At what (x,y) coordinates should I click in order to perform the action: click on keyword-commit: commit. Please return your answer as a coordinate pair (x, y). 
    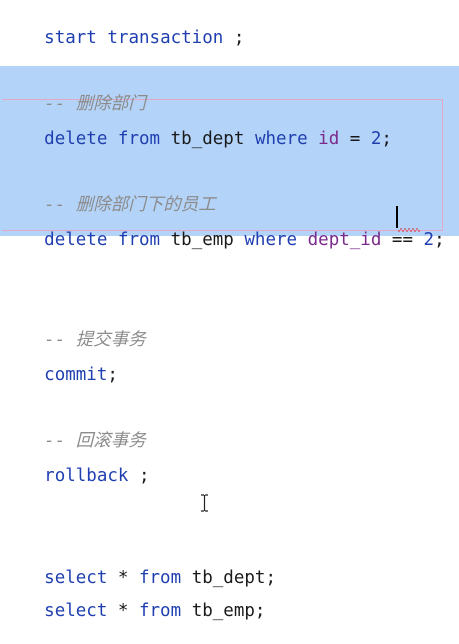
    Looking at the image, I should click on (76, 375).